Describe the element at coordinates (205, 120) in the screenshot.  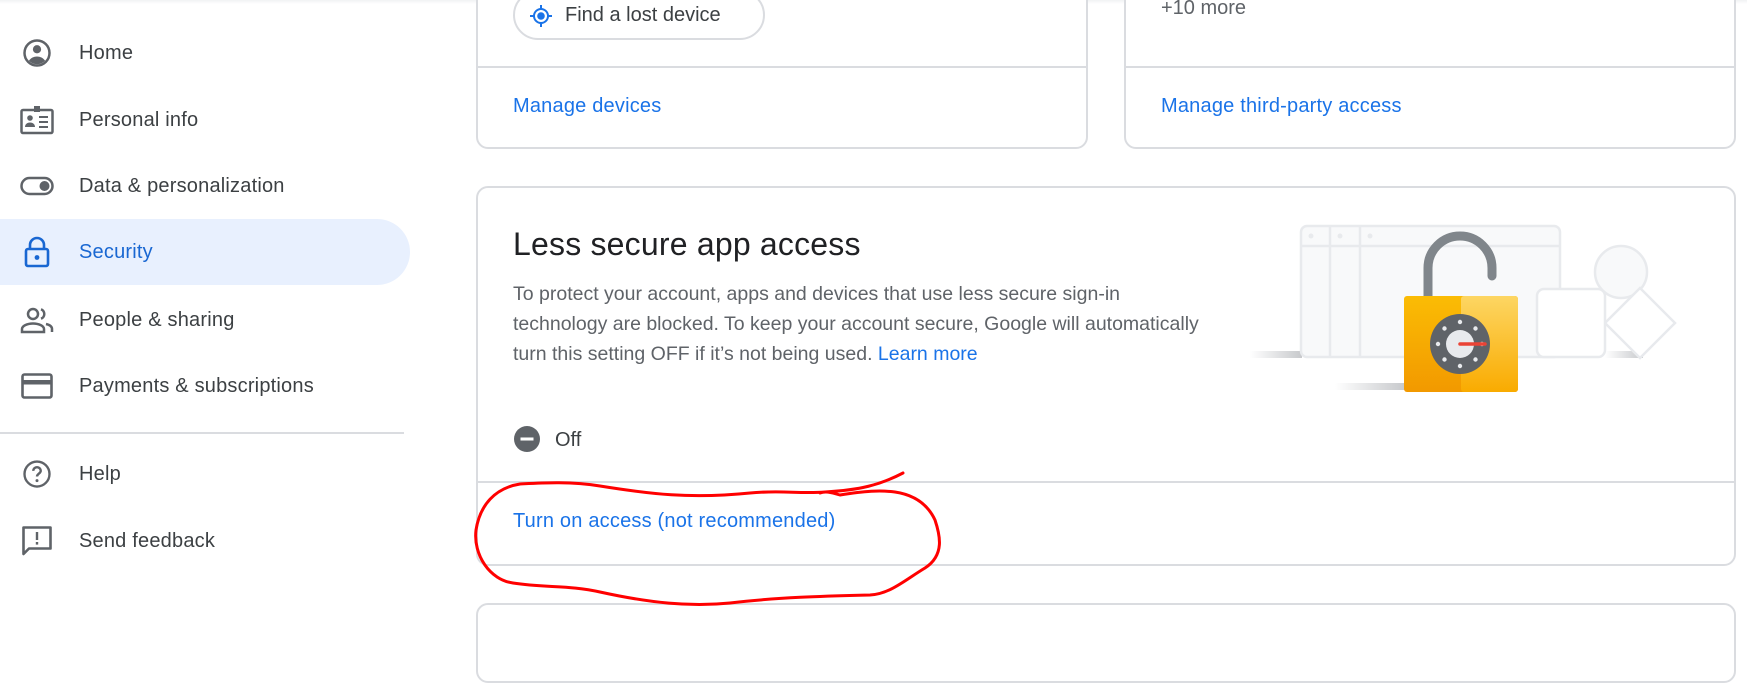
I see `sidebar-item-personal-info: Personal info` at that location.